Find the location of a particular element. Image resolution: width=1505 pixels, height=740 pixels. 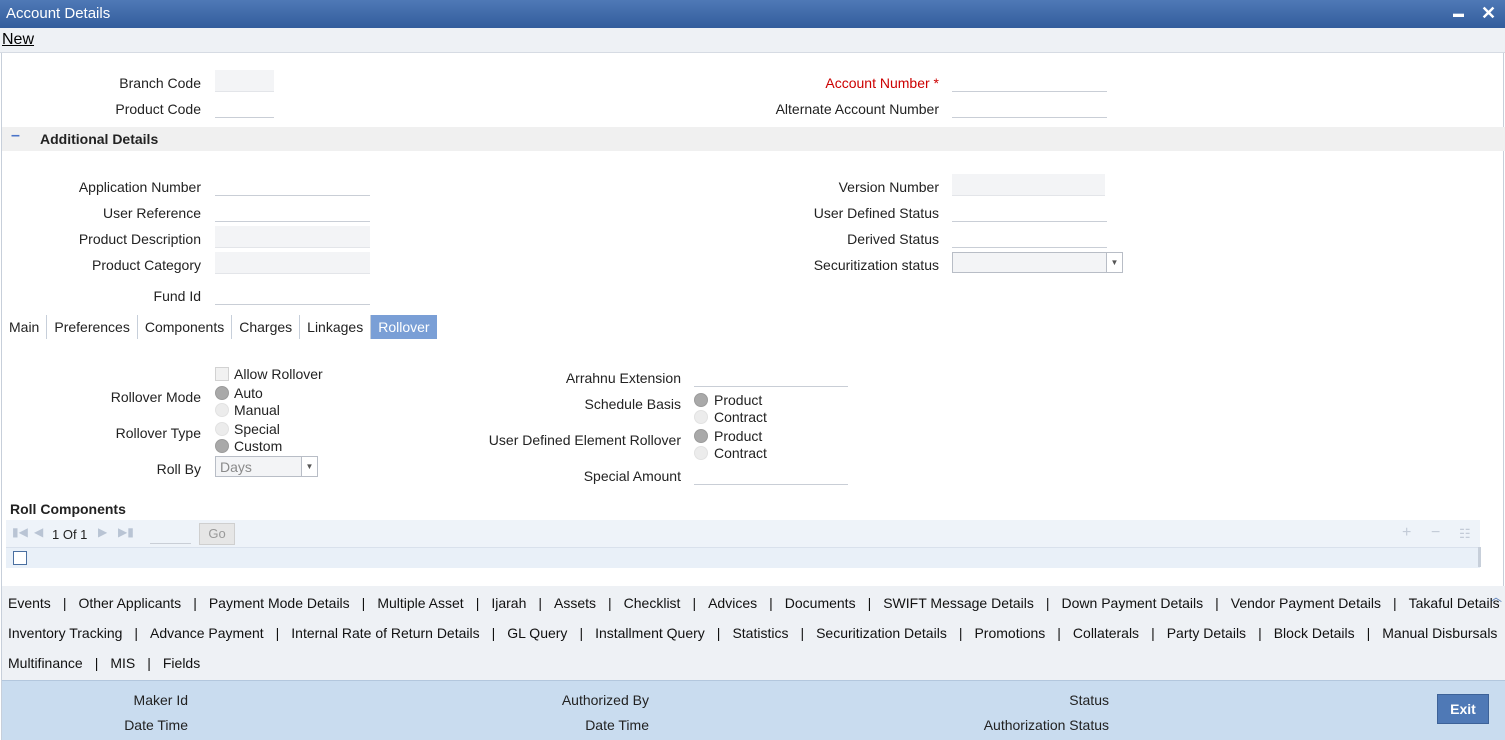

link-installment-query: Installment Query is located at coordinates (650, 633).